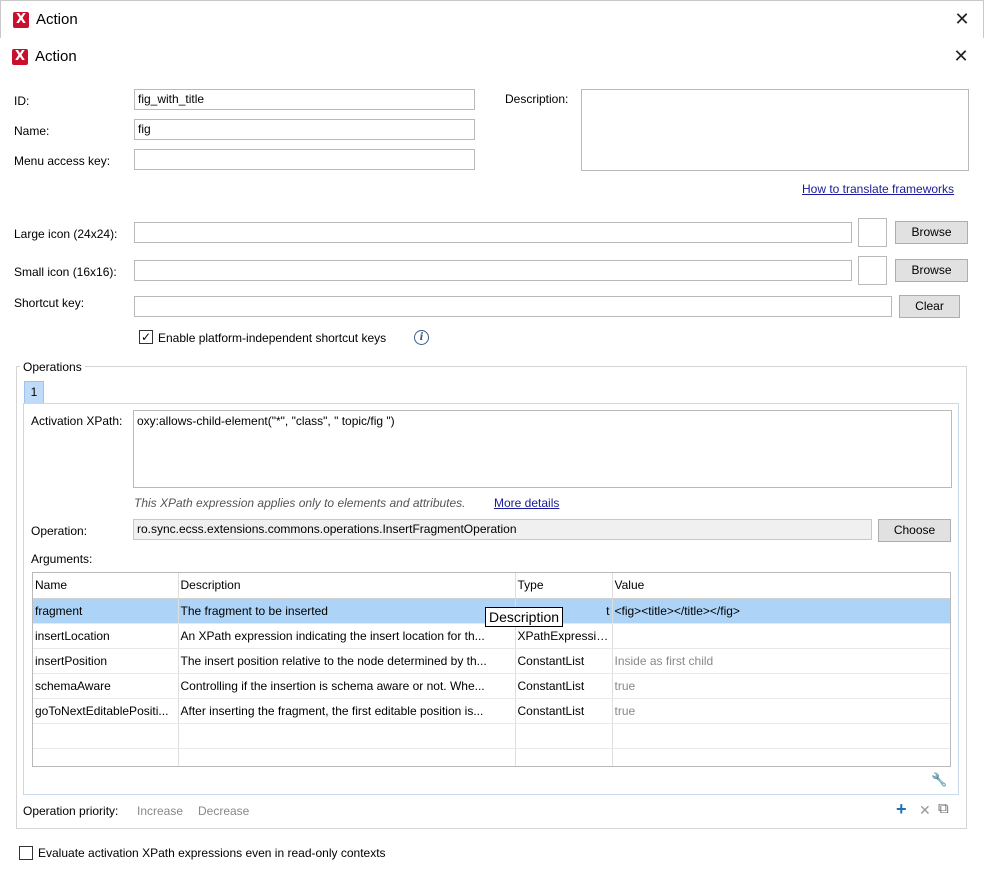 This screenshot has height=879, width=984. What do you see at coordinates (901, 809) in the screenshot?
I see `add-operation-icon: +` at bounding box center [901, 809].